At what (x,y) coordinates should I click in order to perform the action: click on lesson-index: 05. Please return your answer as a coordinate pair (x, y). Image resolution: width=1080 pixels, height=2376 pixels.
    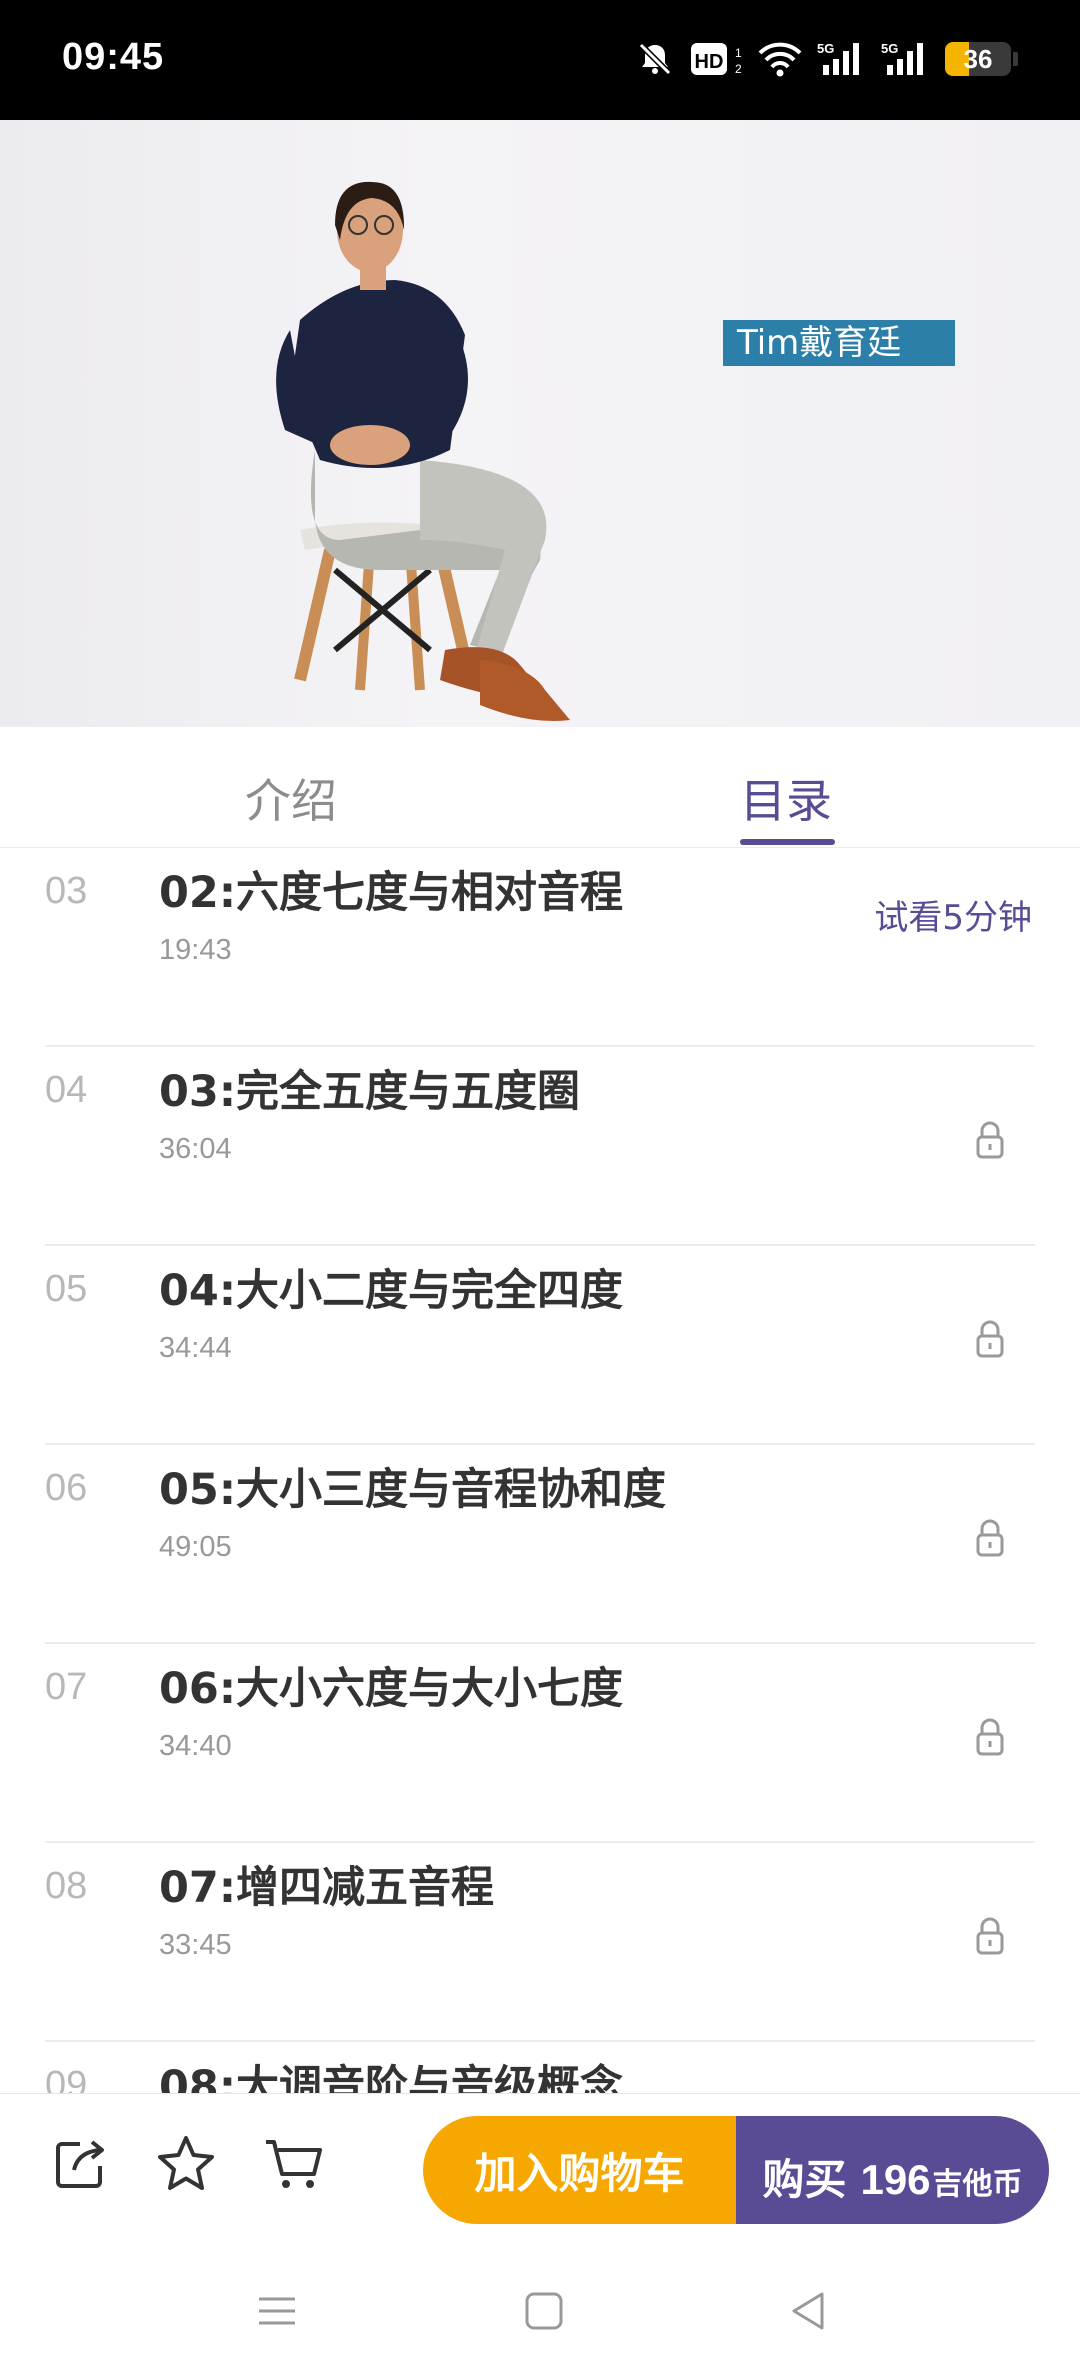
    Looking at the image, I should click on (66, 1289).